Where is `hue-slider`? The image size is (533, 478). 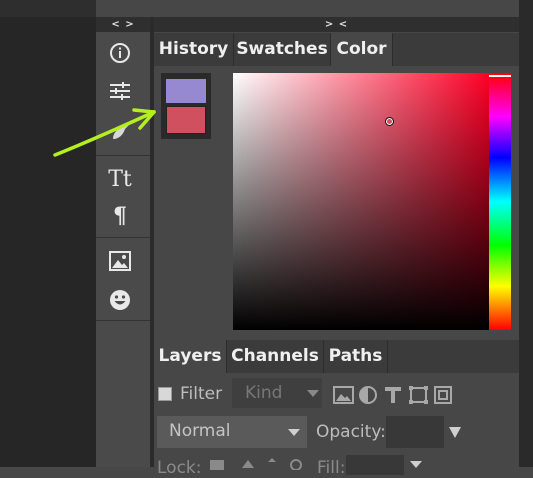 hue-slider is located at coordinates (500, 201).